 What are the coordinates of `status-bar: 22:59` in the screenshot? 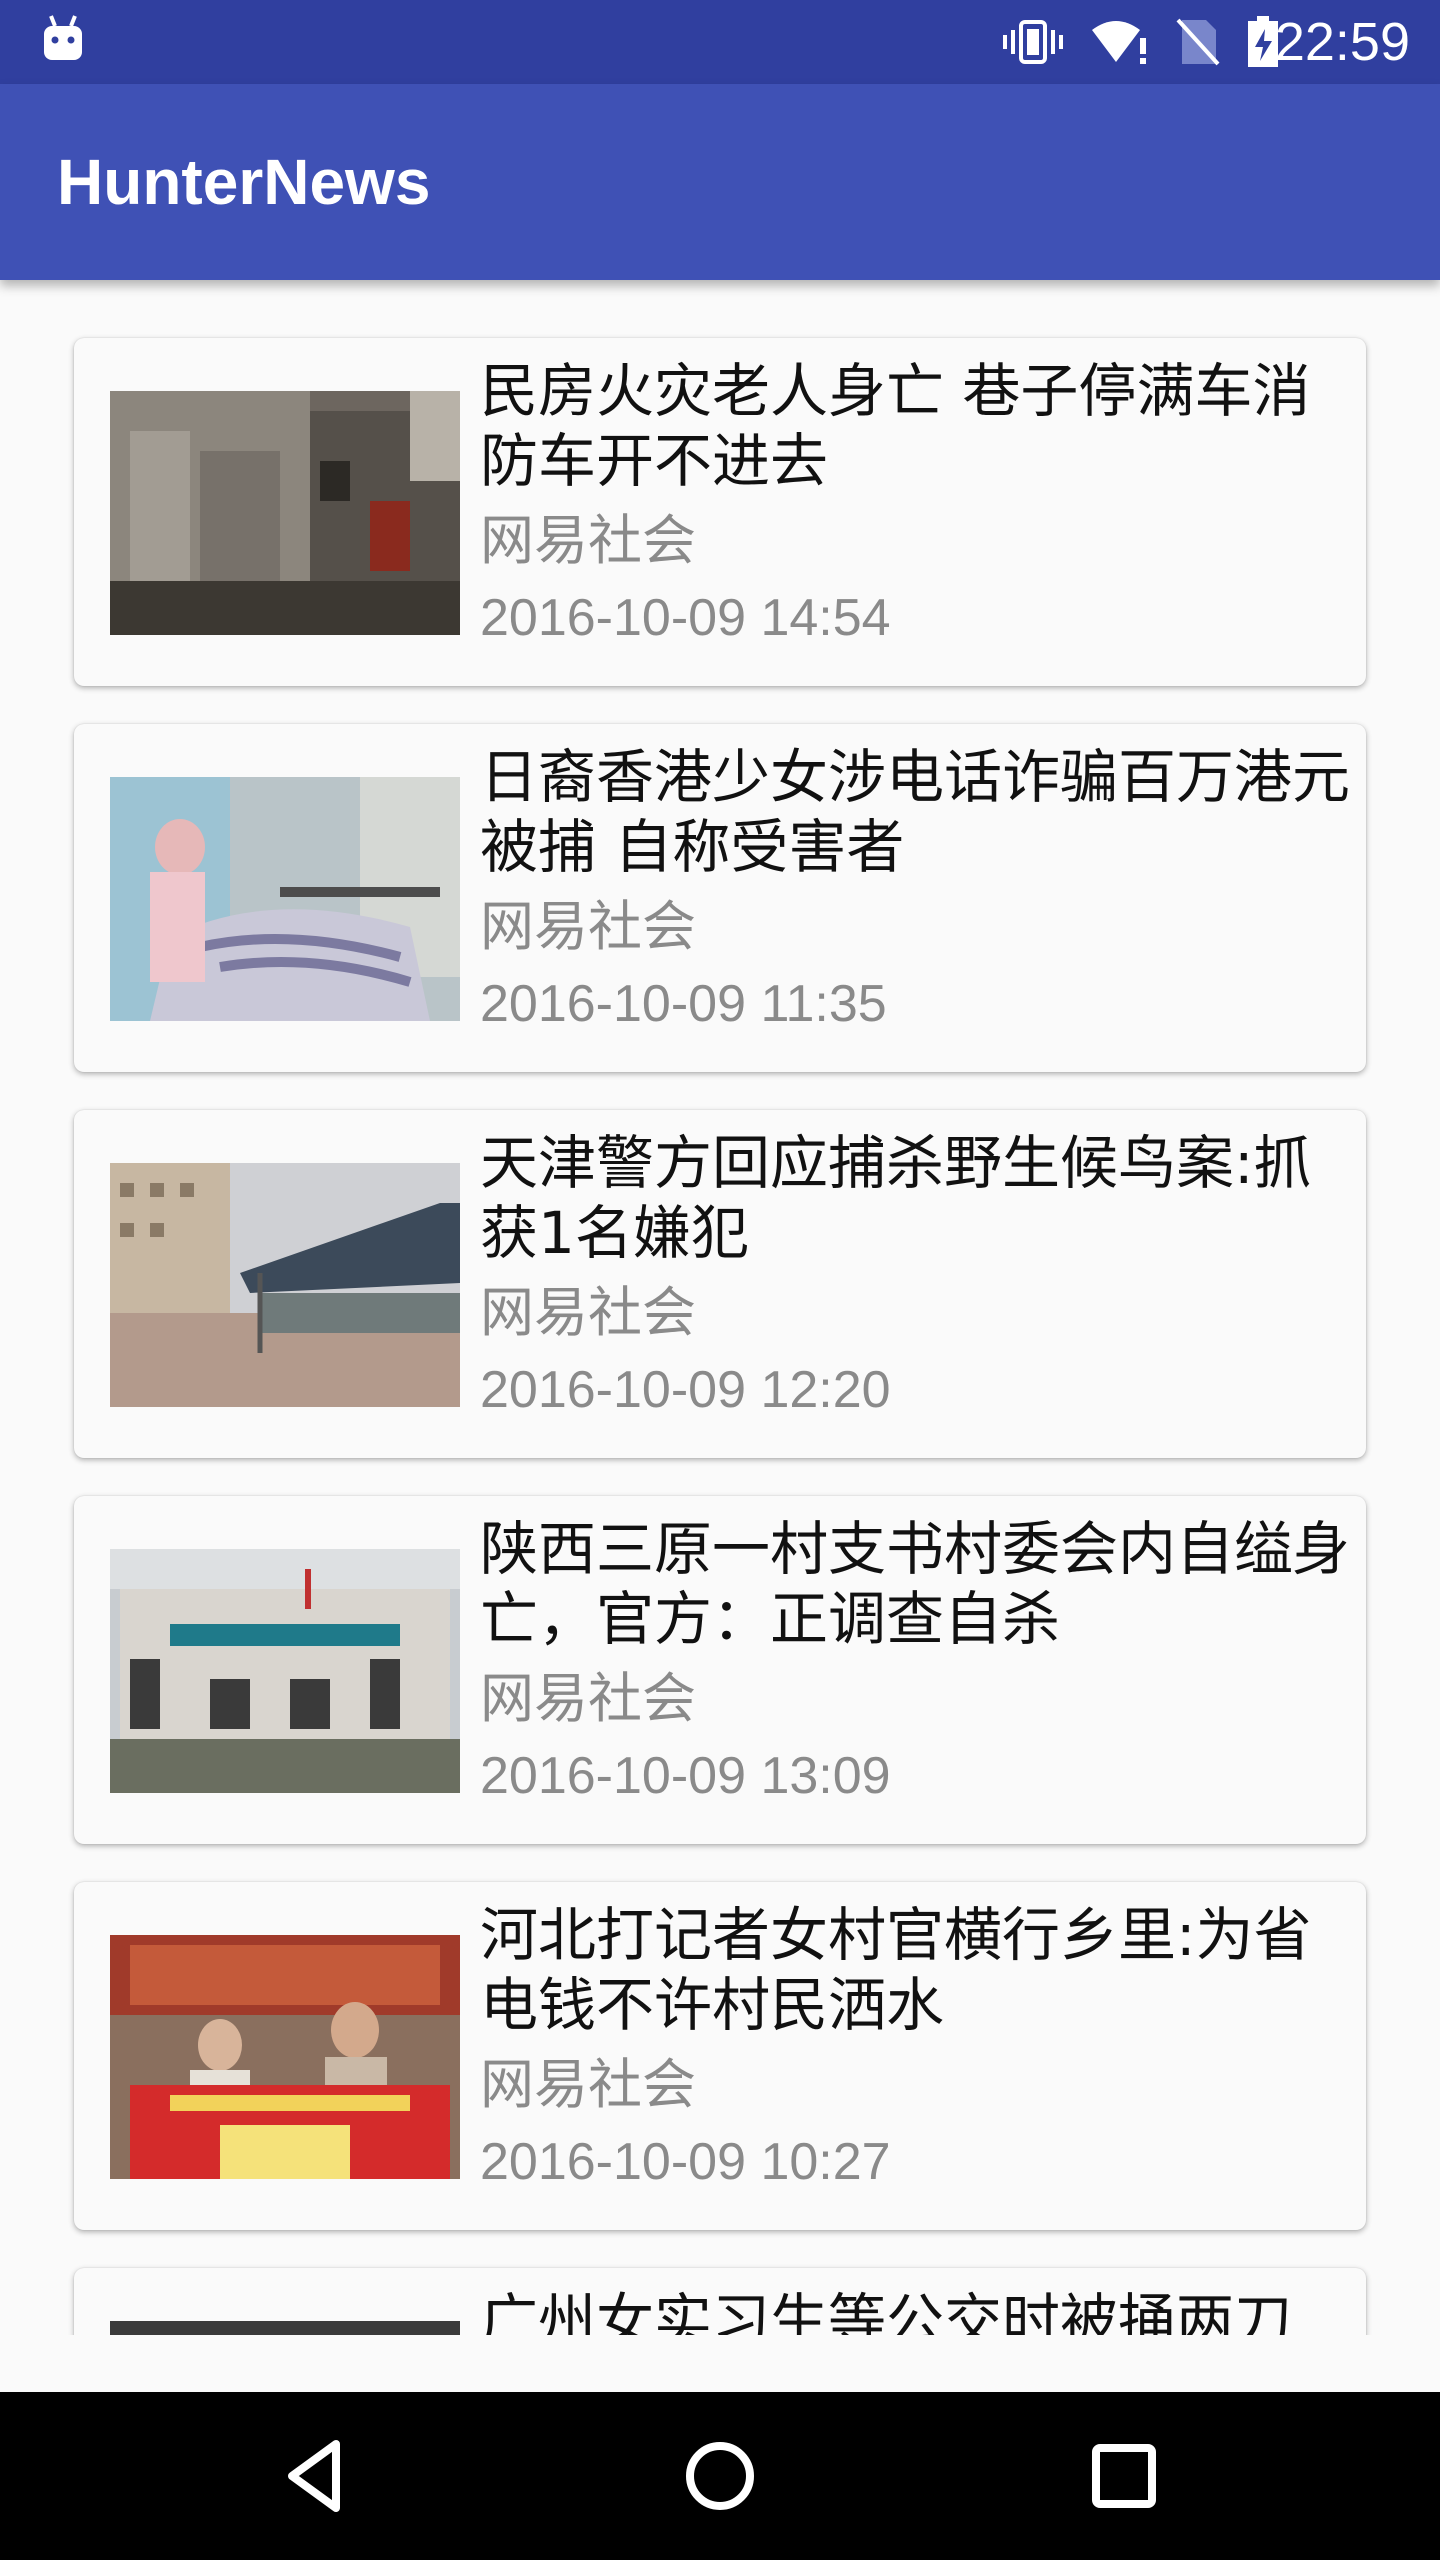 It's located at (720, 42).